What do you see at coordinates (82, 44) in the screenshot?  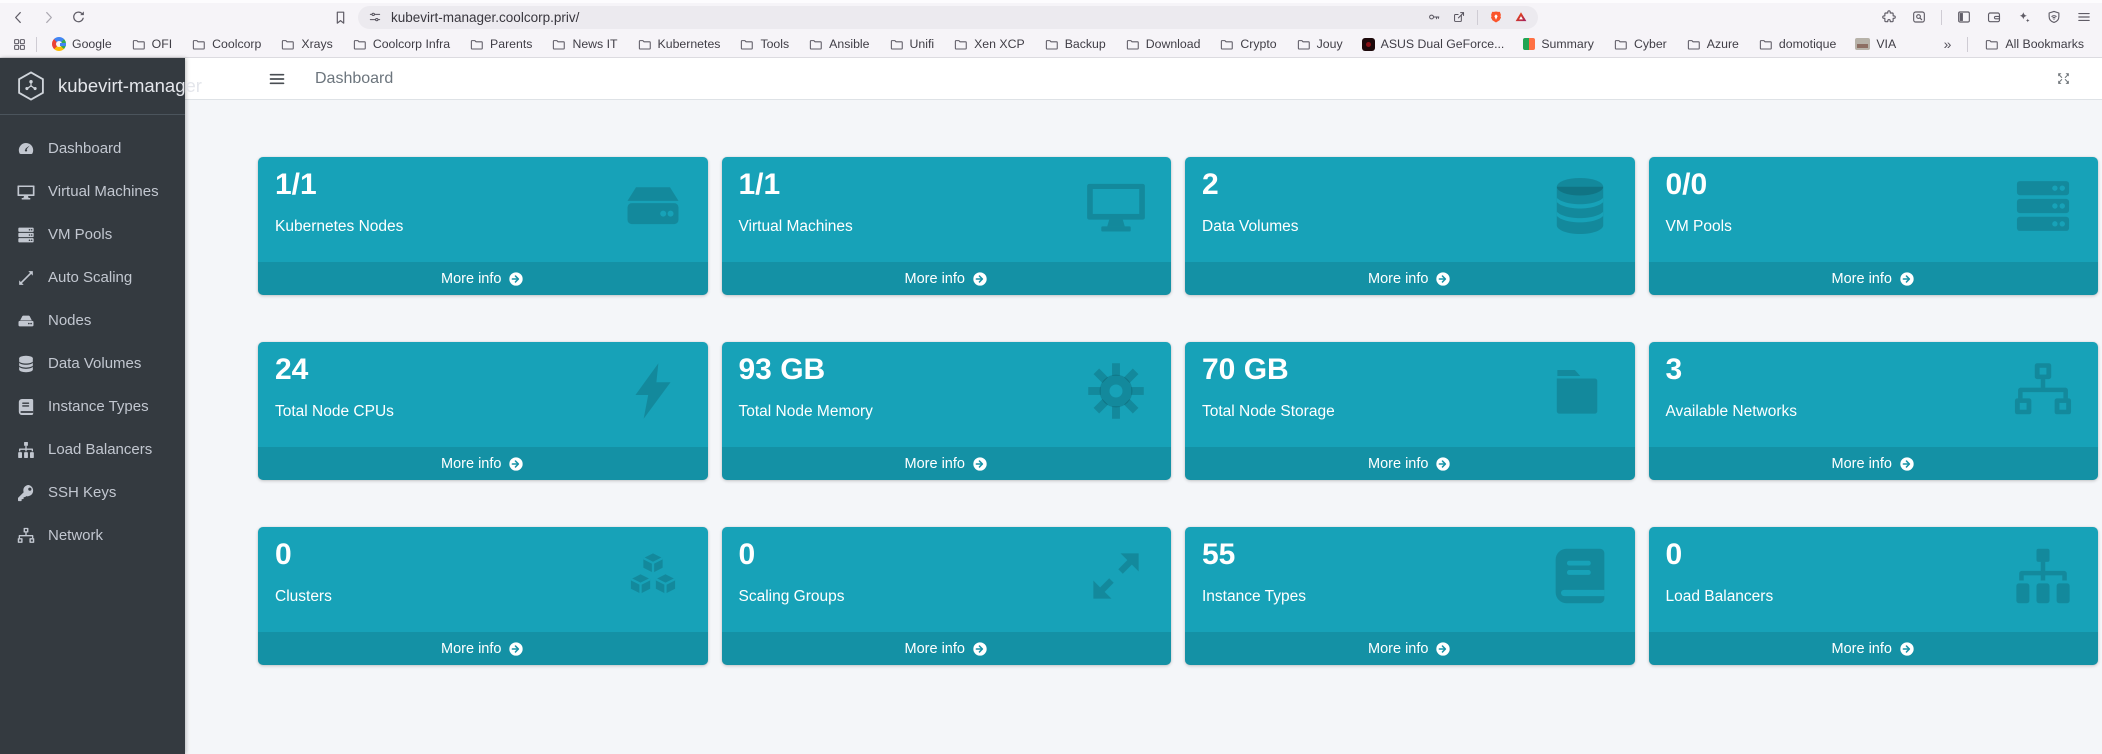 I see `bookmark-item-google: Google` at bounding box center [82, 44].